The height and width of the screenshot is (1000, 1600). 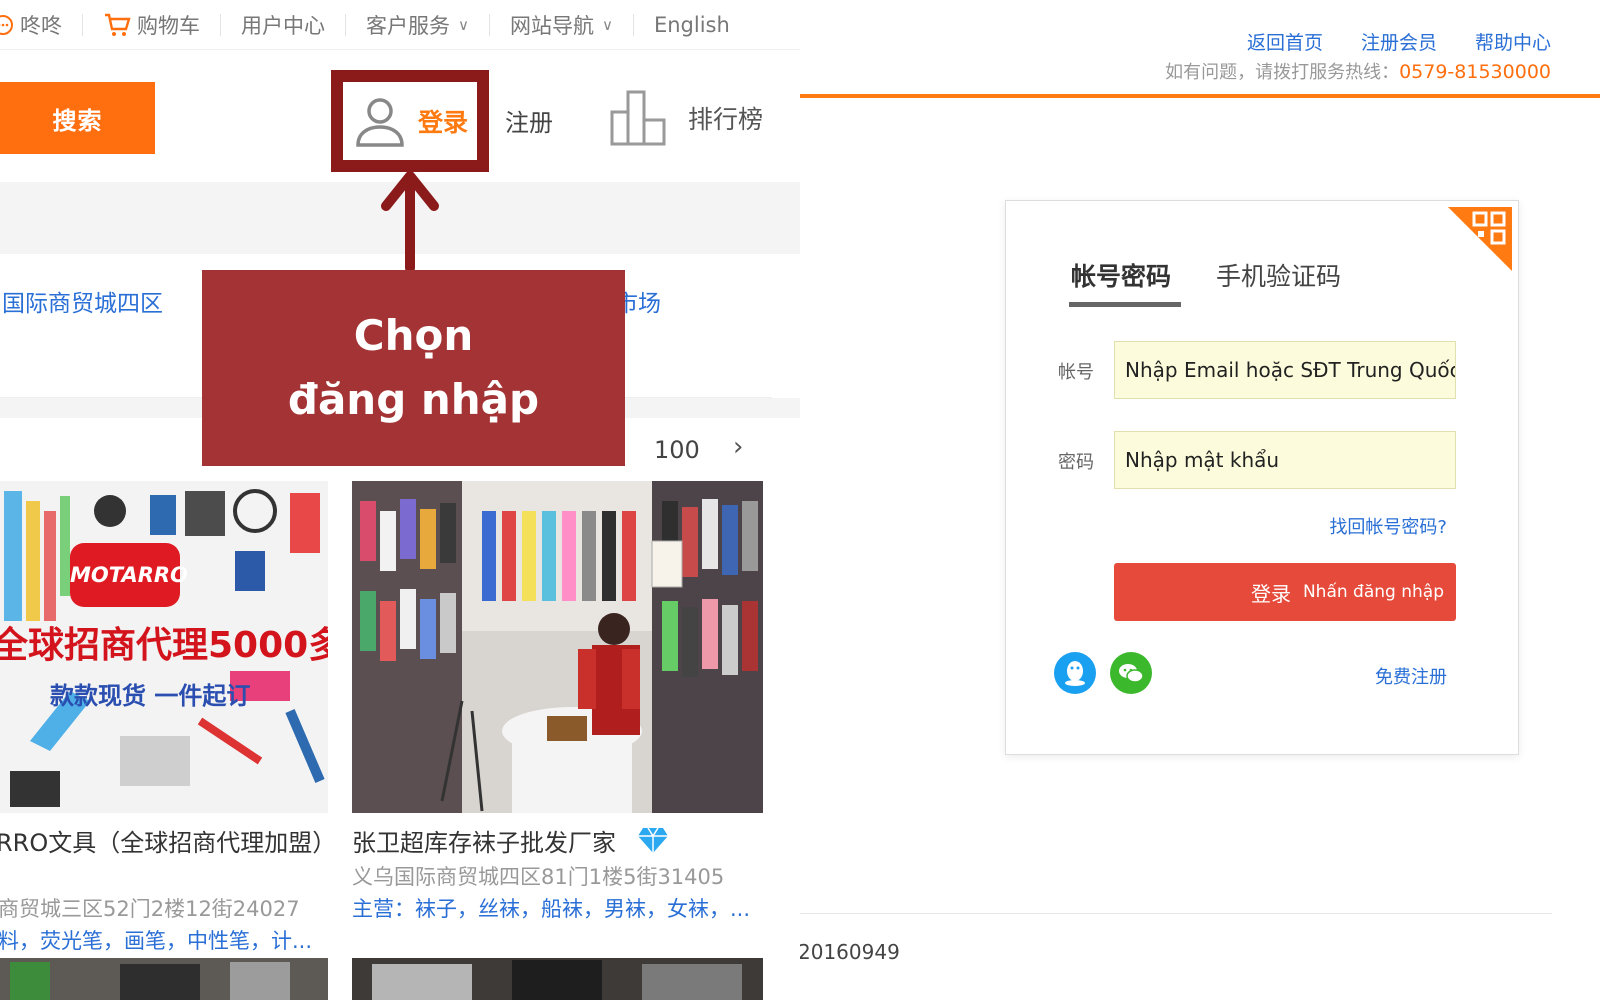 What do you see at coordinates (686, 118) in the screenshot?
I see `ranking-link: 排行榜` at bounding box center [686, 118].